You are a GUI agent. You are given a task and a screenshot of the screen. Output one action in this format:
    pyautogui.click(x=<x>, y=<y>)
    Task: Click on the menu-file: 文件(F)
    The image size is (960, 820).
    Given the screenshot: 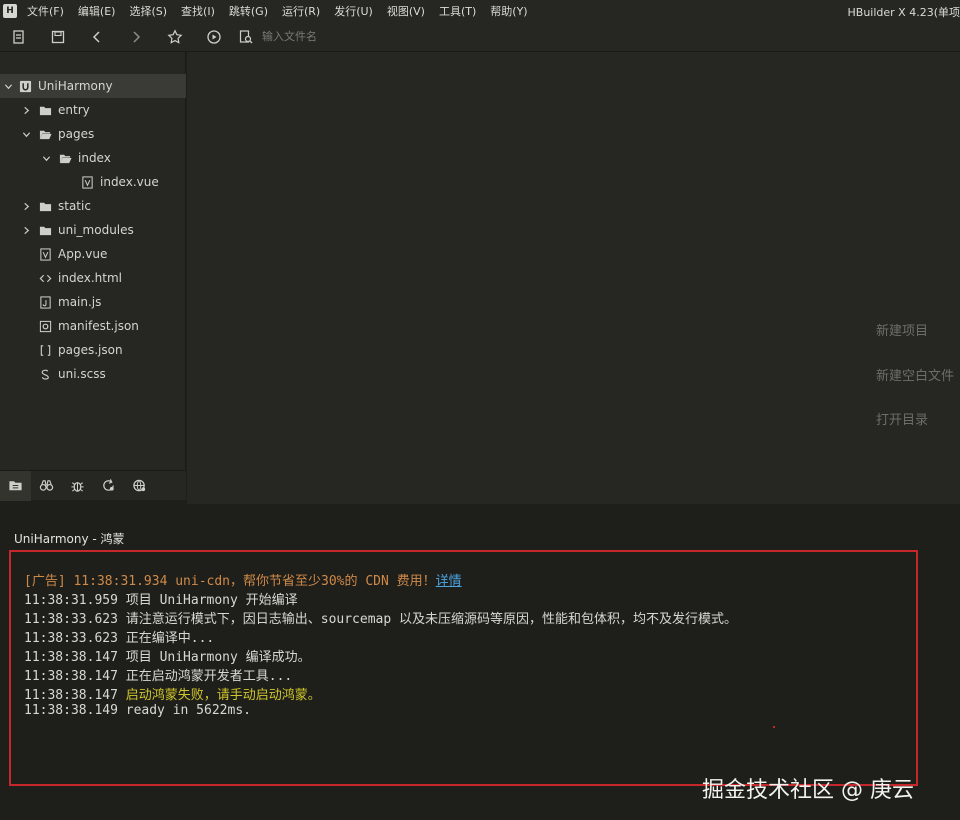 What is the action you would take?
    pyautogui.click(x=45, y=11)
    